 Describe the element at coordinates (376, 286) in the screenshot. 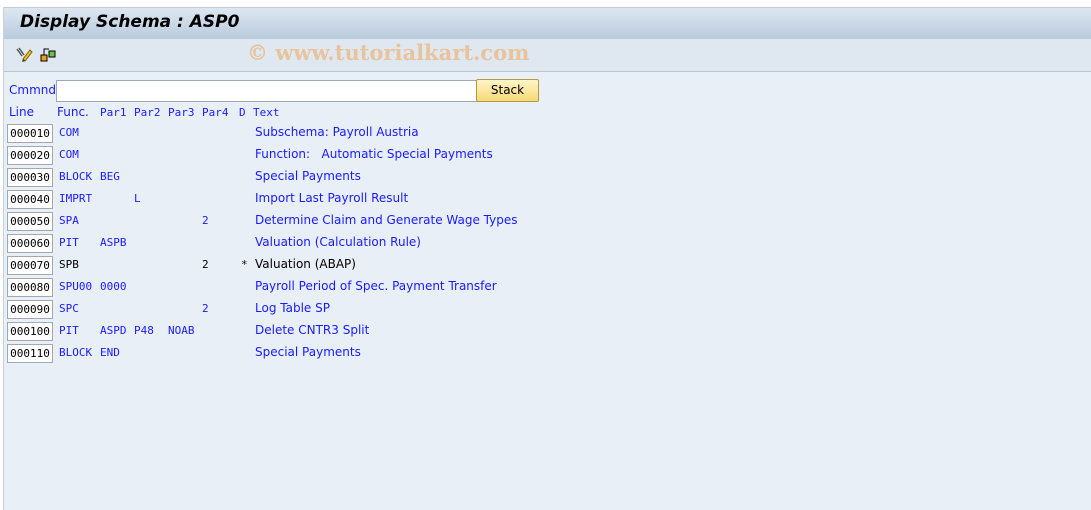

I see `cell-text: Payroll Period of Spec. Payment Transfer` at that location.